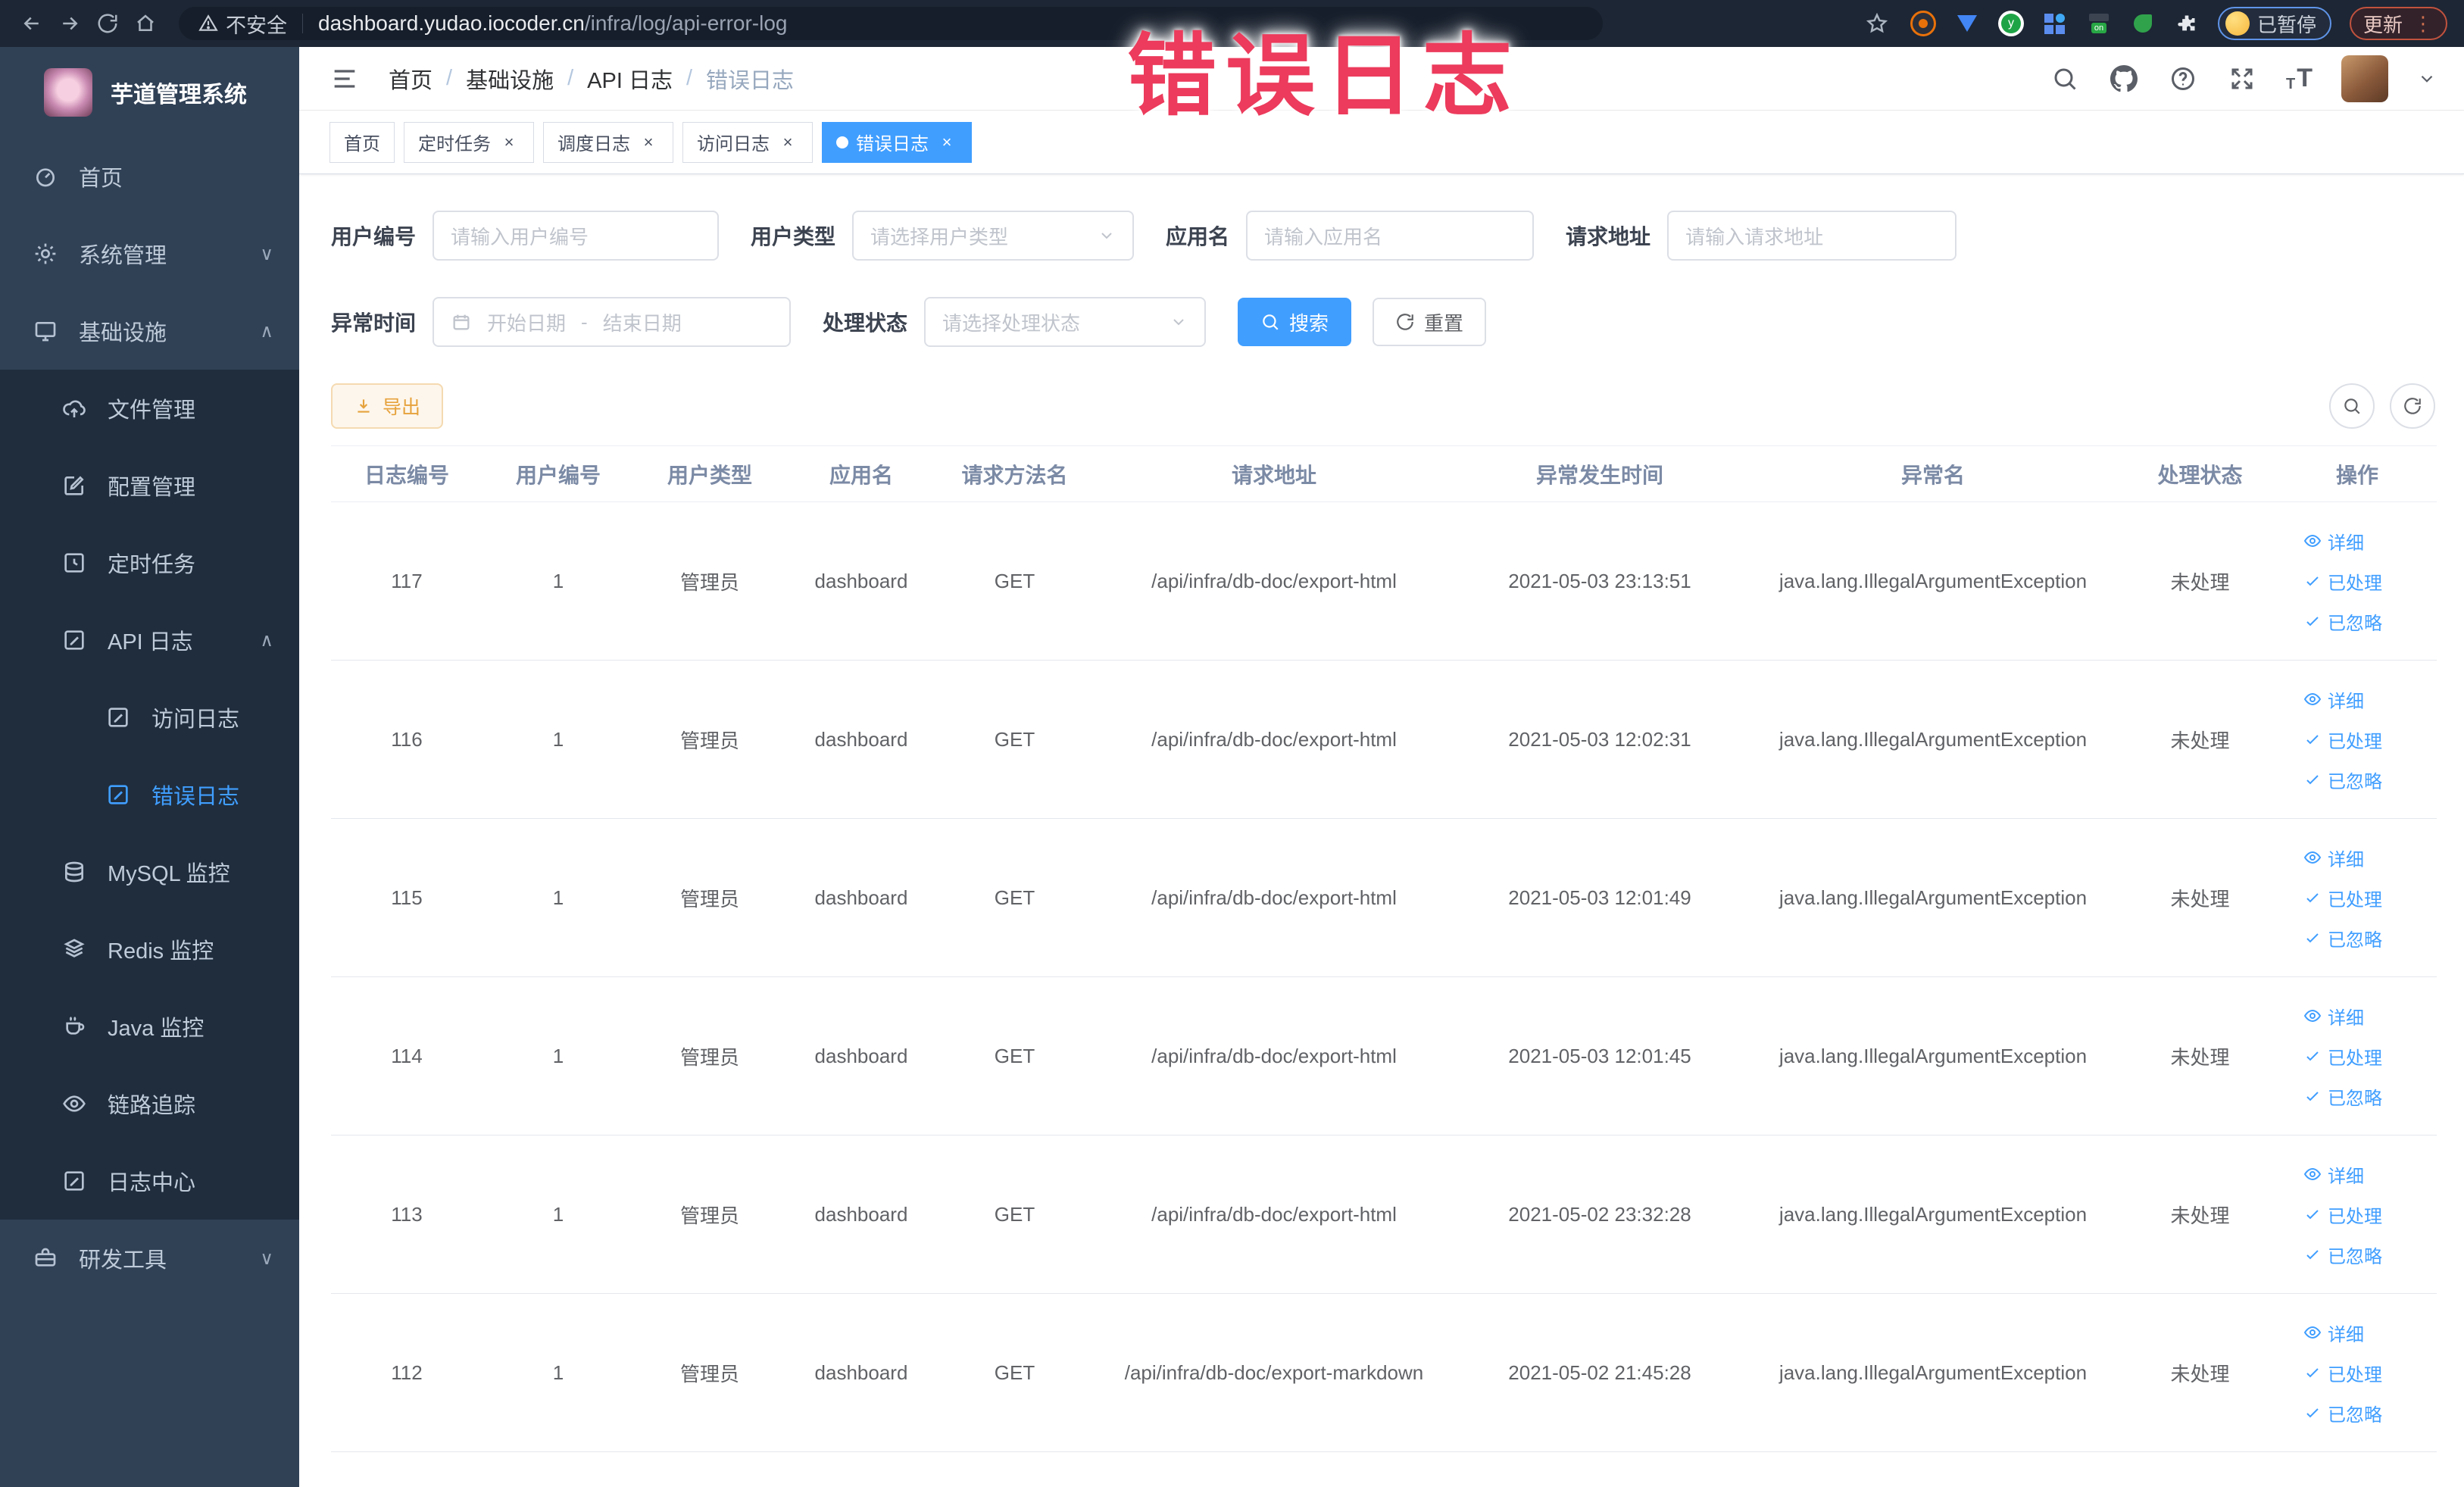  I want to click on view-tab: 访问日志 ×, so click(747, 142).